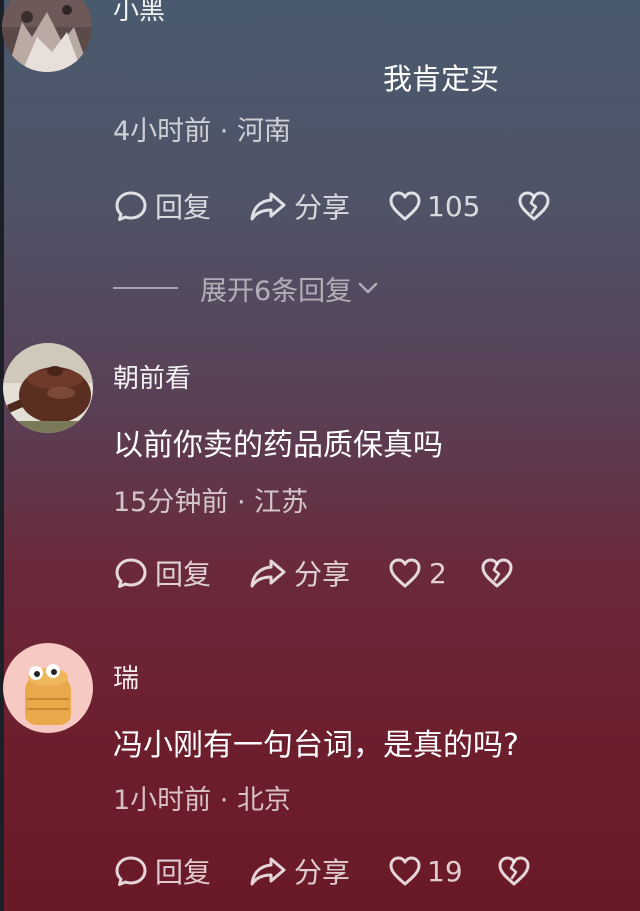 Image resolution: width=640 pixels, height=911 pixels. Describe the element at coordinates (171, 502) in the screenshot. I see `comment-time: 15分钟前` at that location.